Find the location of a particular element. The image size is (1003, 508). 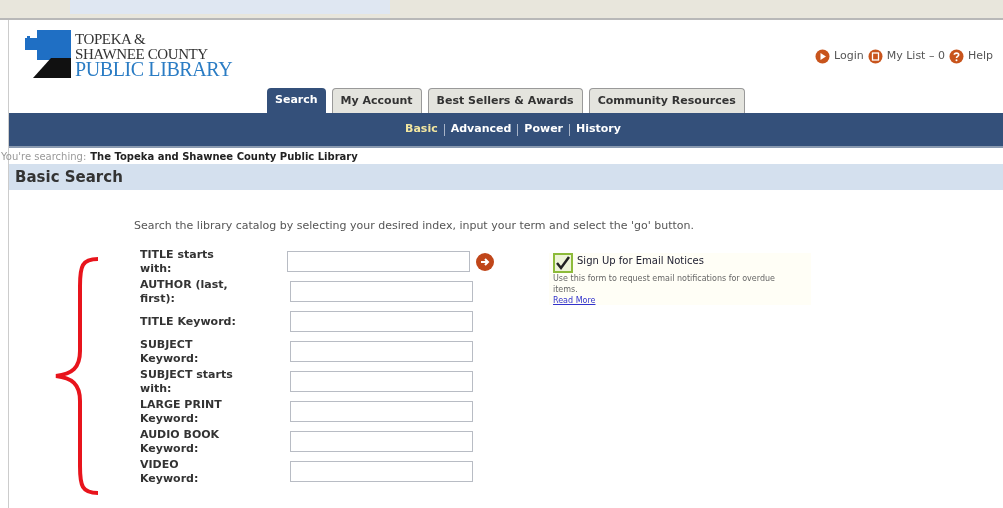

field-label: AUDIO BOOK Keyword: is located at coordinates (180, 441).